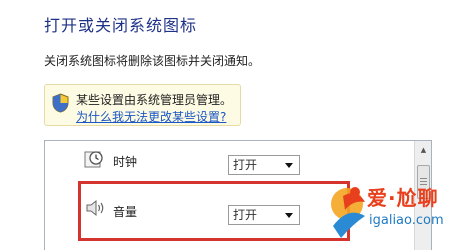  Describe the element at coordinates (245, 165) in the screenshot. I see `clock-behavior-value: 打开` at that location.